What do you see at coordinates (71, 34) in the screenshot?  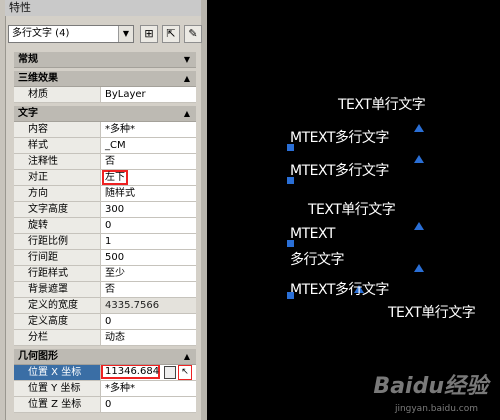 I see `selection-dropdown: 多行文字 (4) ▼` at bounding box center [71, 34].